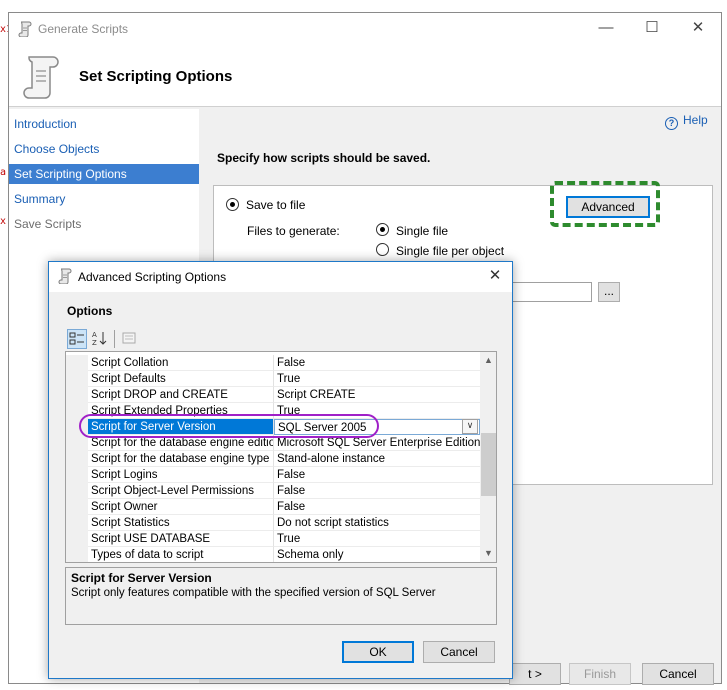 The image size is (727, 690). I want to click on property-row: Types of data to script Schema only, so click(273, 554).